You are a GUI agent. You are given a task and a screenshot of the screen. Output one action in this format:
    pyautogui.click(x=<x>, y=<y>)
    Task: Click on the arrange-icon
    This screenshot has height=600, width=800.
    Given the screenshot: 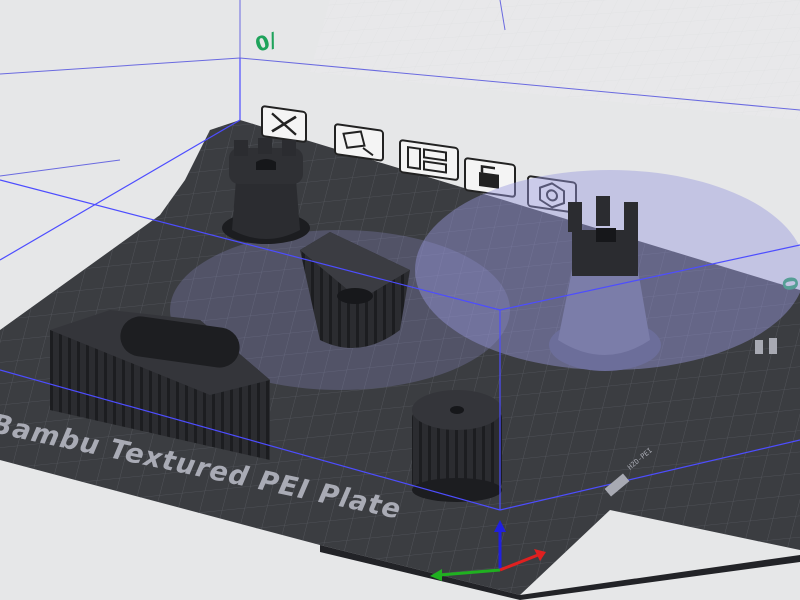 What is the action you would take?
    pyautogui.click(x=429, y=160)
    